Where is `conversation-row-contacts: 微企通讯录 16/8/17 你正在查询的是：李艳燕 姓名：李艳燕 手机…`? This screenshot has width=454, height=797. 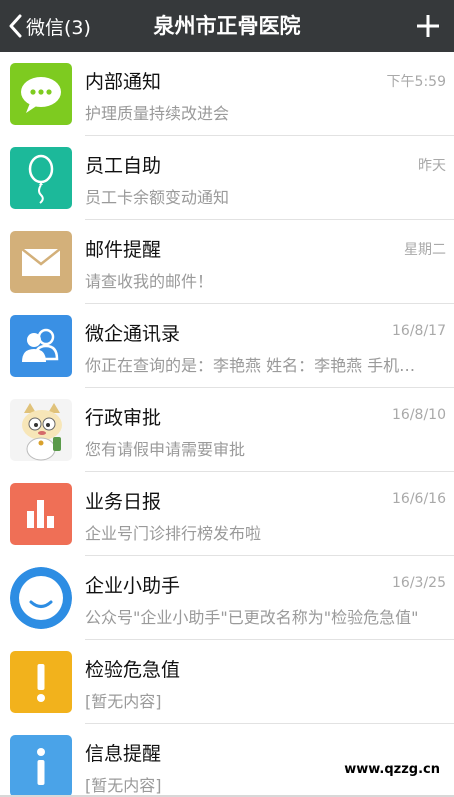
conversation-row-contacts: 微企通讯录 16/8/17 你正在查询的是：李艳燕 姓名：李艳燕 手机… is located at coordinates (227, 346).